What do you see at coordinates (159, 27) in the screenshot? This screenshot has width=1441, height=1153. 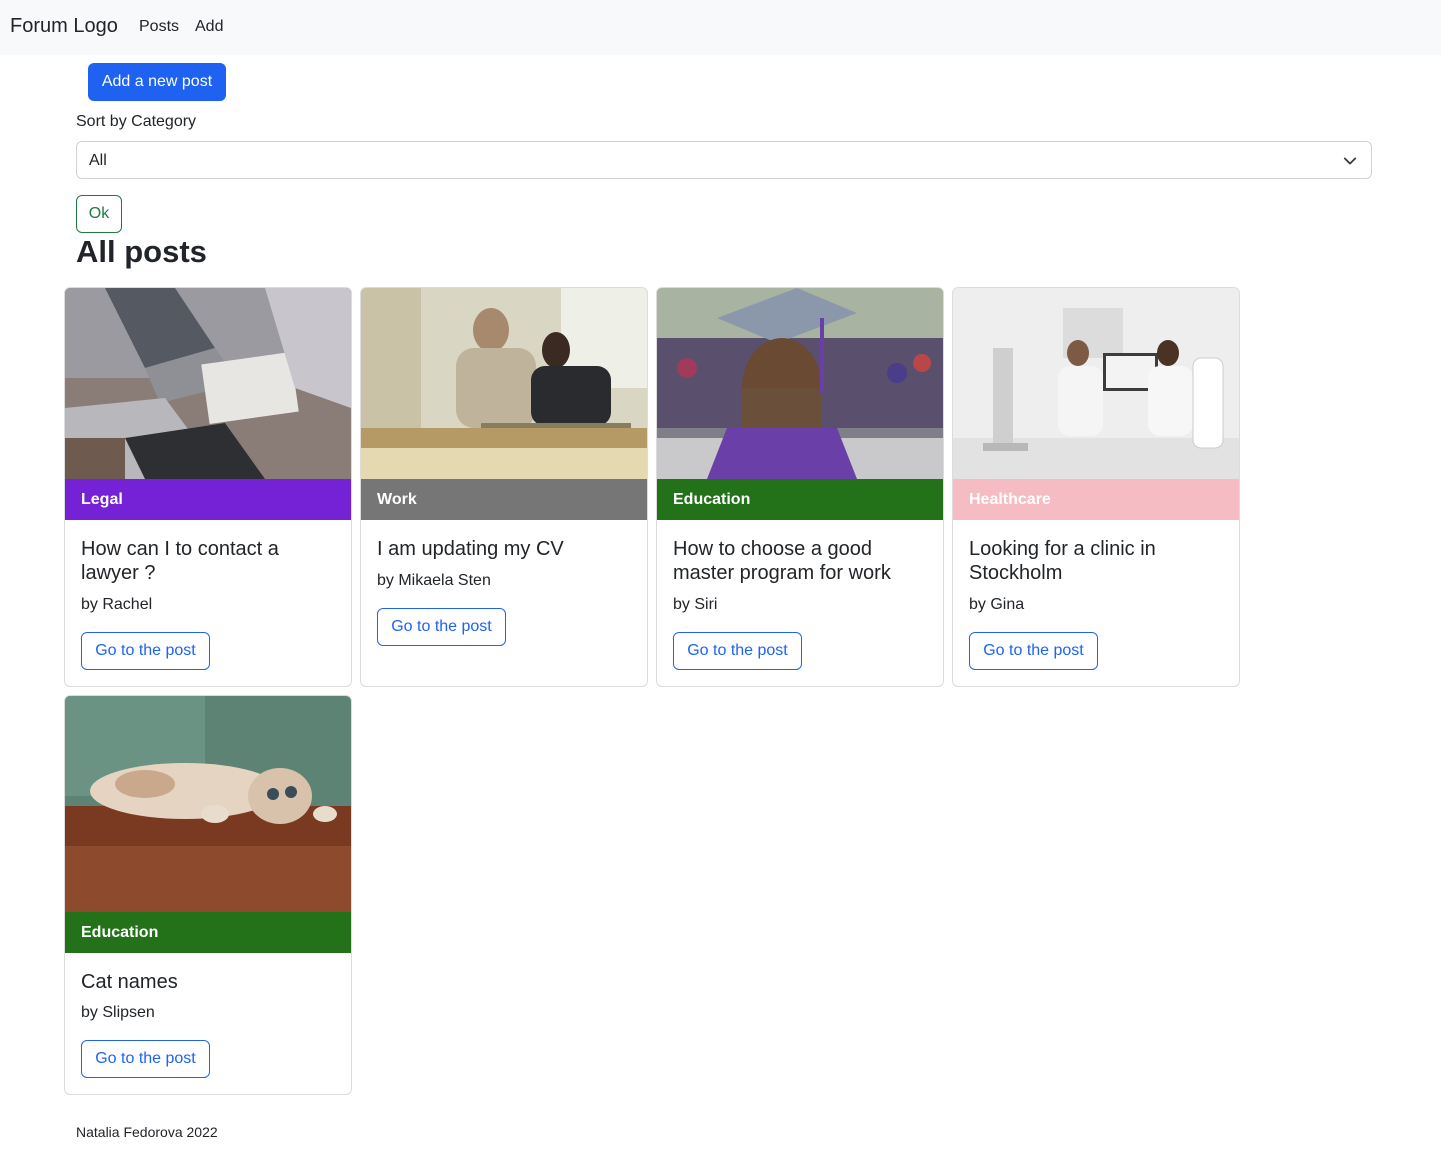 I see `nav-link-posts: Posts` at bounding box center [159, 27].